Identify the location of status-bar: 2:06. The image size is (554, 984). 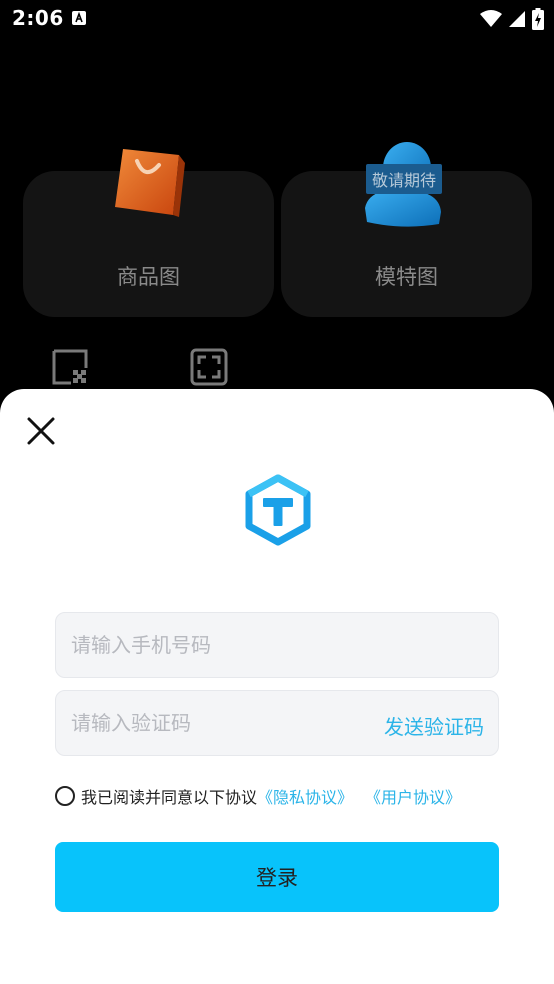
(277, 19).